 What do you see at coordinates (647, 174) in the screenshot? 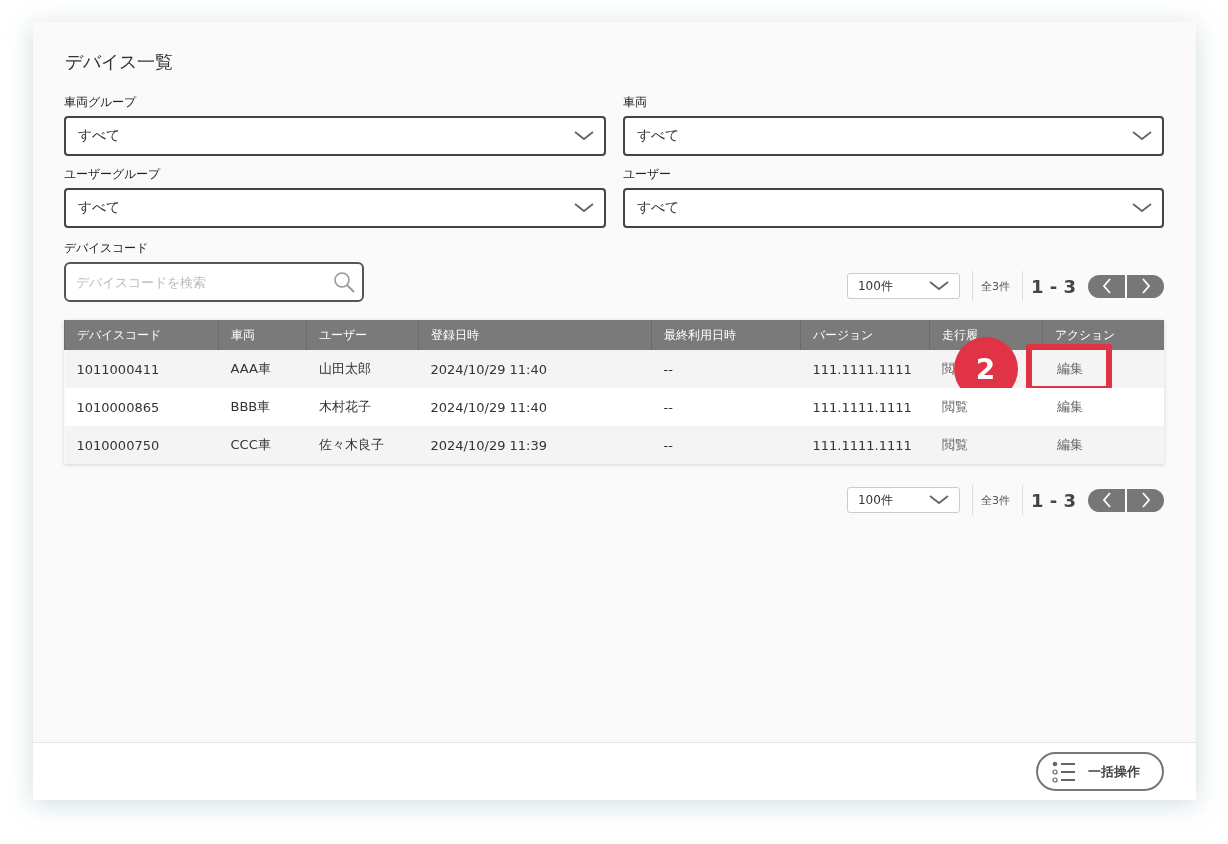
I see `field-label: ユーザー` at bounding box center [647, 174].